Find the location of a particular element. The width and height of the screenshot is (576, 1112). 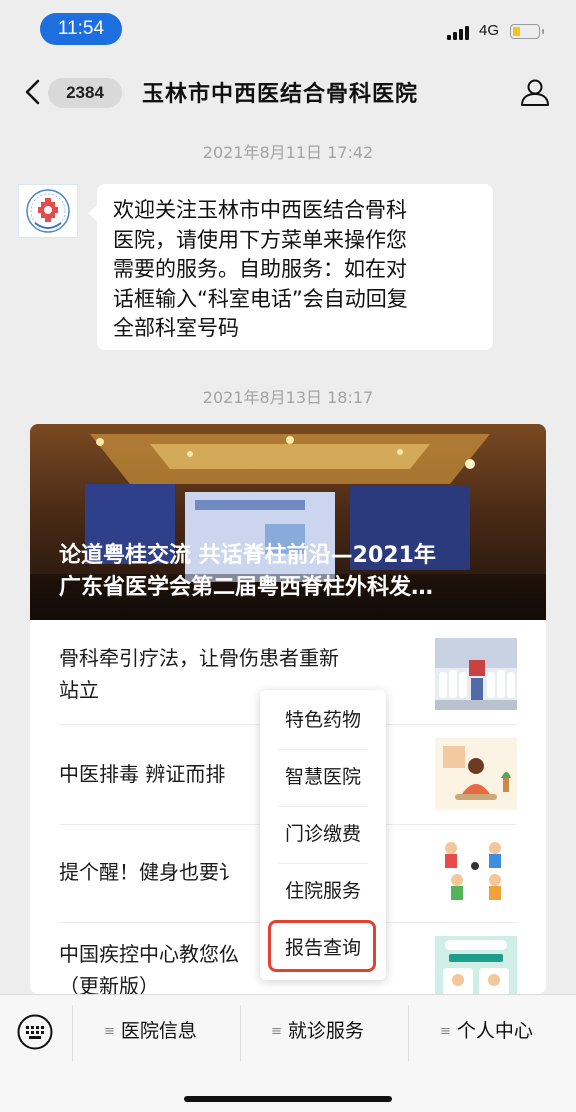

tab-clinic-services: ≡ 就诊服务 is located at coordinates (317, 1031).